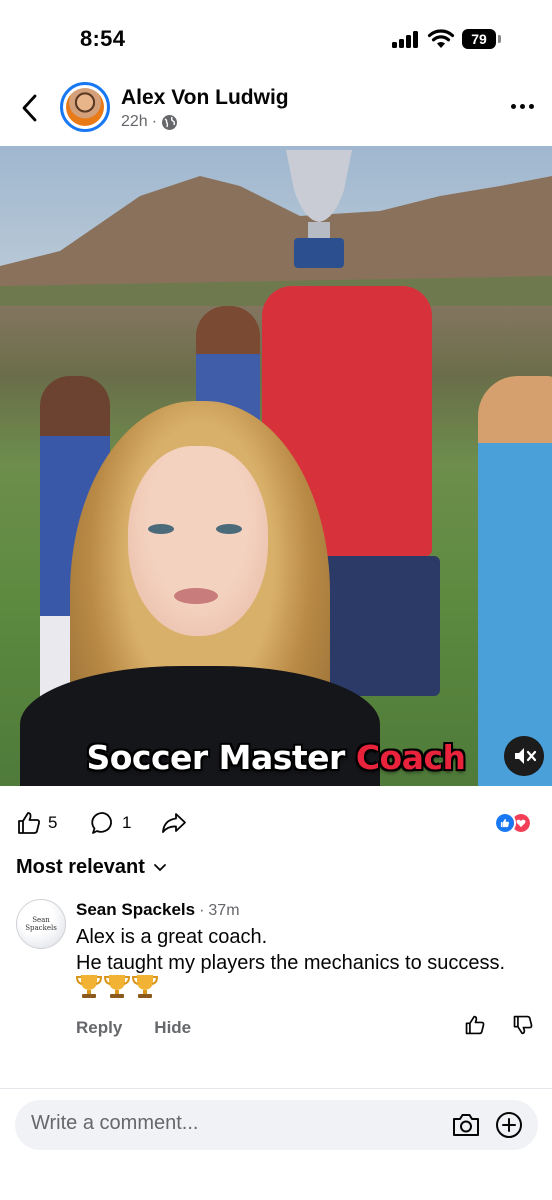 This screenshot has height=1200, width=552. I want to click on commenter-avatar: Sean Spackels, so click(41, 924).